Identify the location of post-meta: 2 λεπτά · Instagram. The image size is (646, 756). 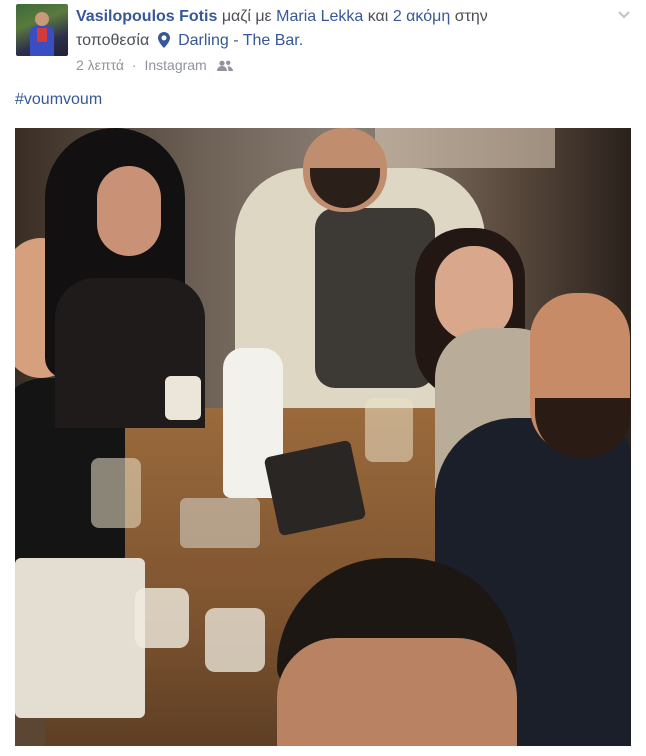
(154, 66).